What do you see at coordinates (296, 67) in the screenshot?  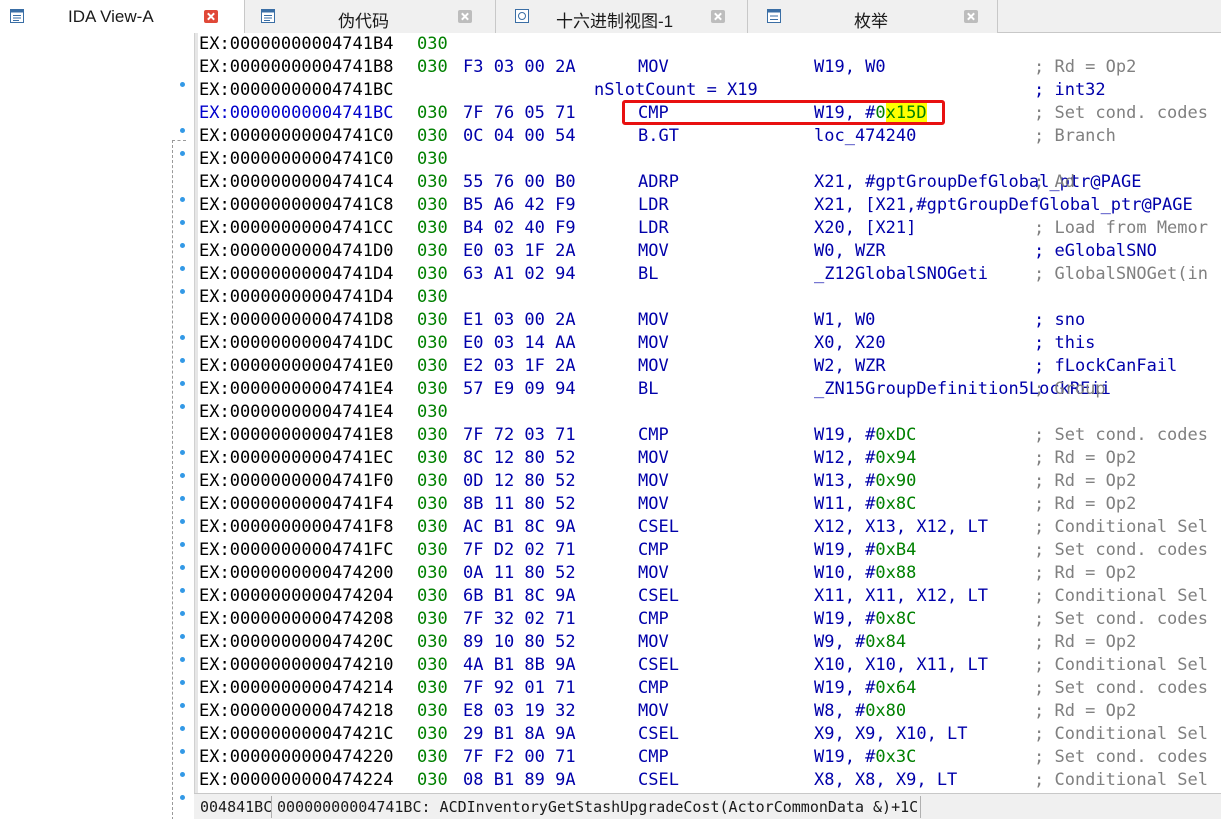 I see `line-address: EX:00000000004741B8` at bounding box center [296, 67].